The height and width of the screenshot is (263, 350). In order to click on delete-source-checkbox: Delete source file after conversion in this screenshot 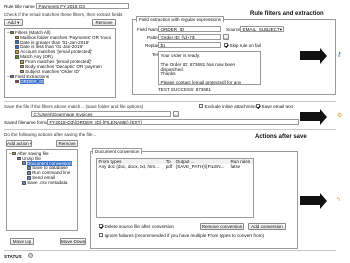, I will do `click(136, 226)`.